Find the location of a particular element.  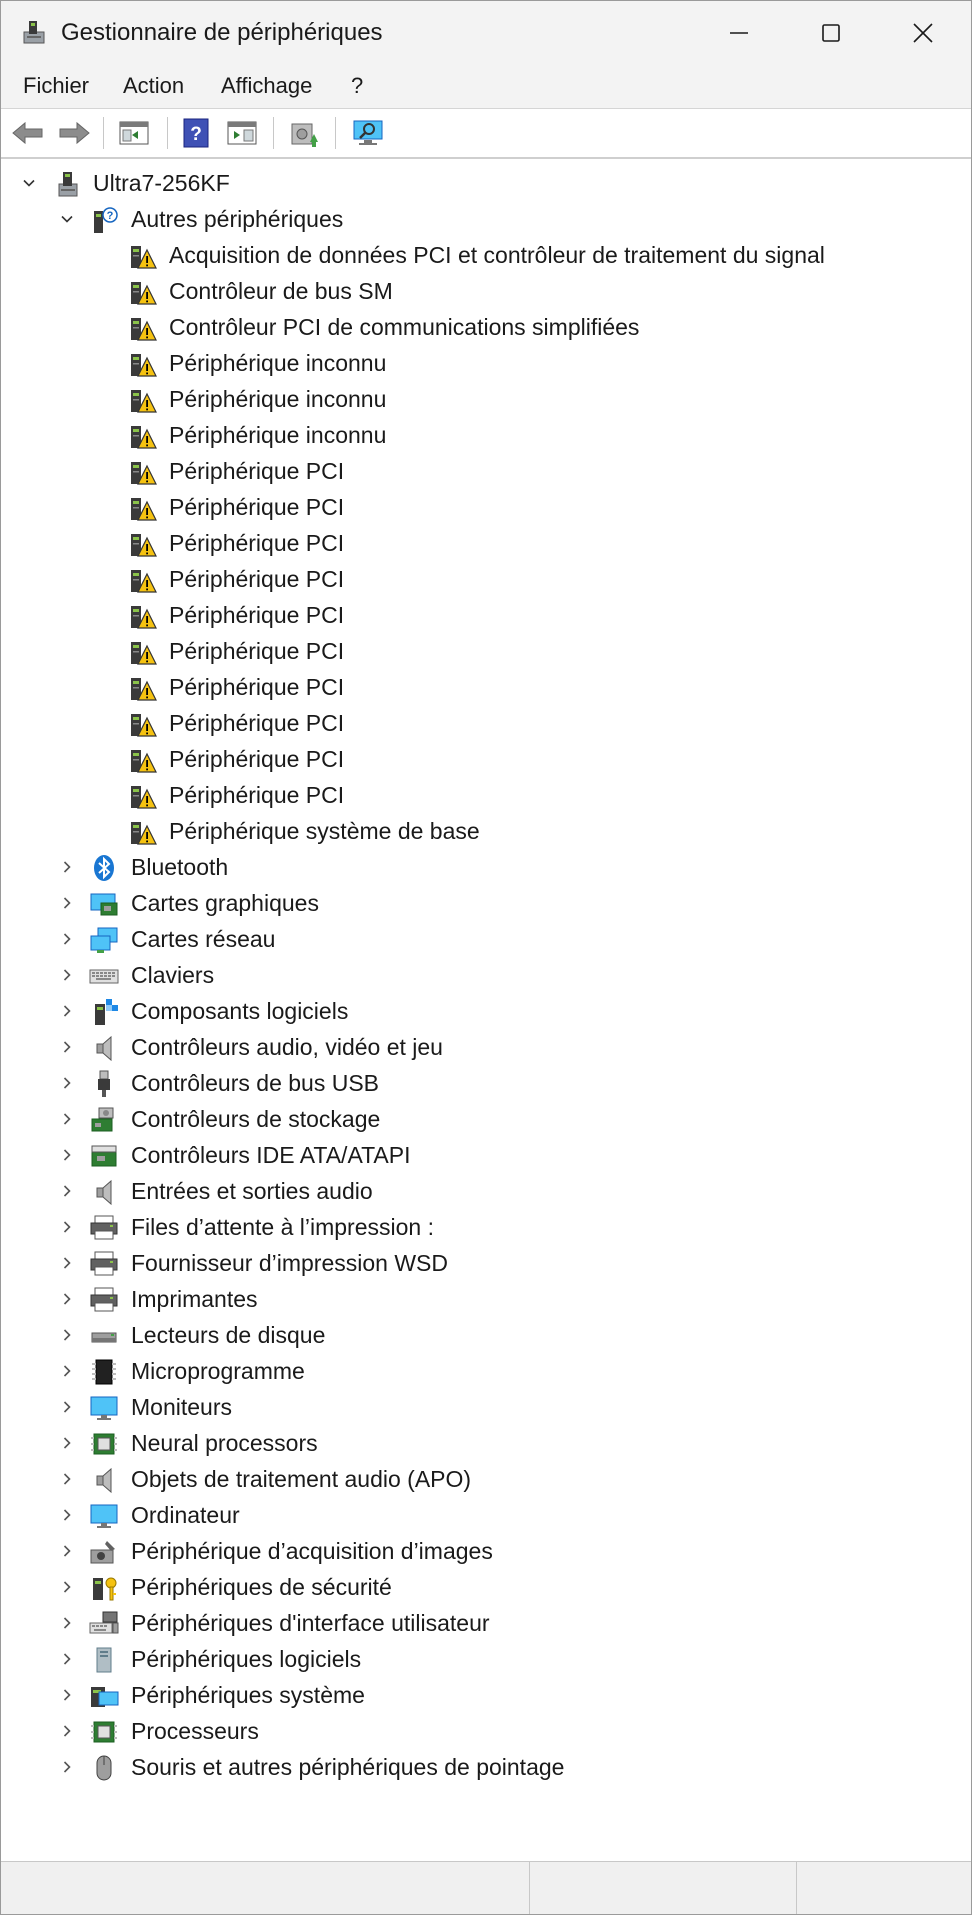

chevron-down-icon is located at coordinates (29, 183).